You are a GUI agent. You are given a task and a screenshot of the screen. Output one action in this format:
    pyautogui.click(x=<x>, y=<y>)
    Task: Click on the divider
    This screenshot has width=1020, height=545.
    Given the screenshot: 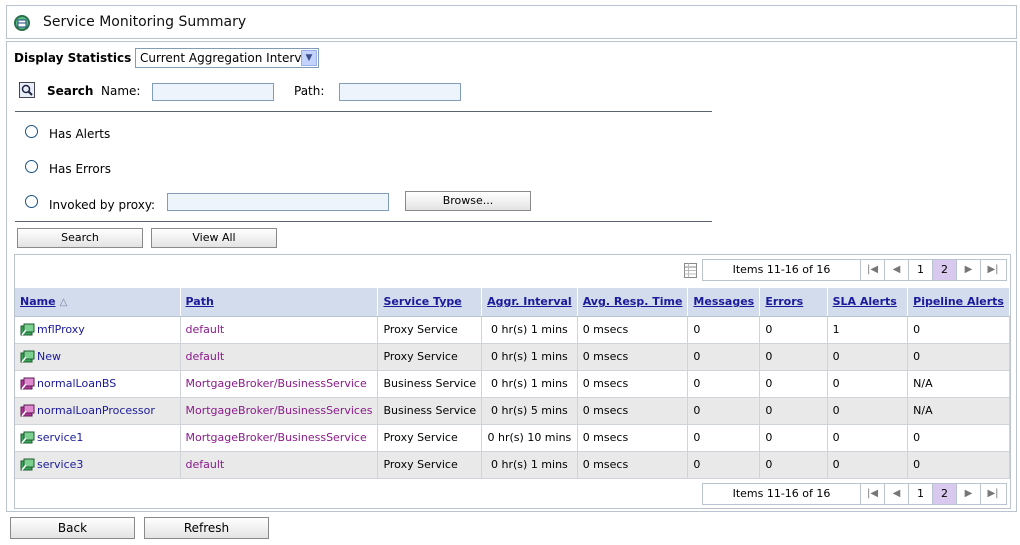 What is the action you would take?
    pyautogui.click(x=363, y=111)
    